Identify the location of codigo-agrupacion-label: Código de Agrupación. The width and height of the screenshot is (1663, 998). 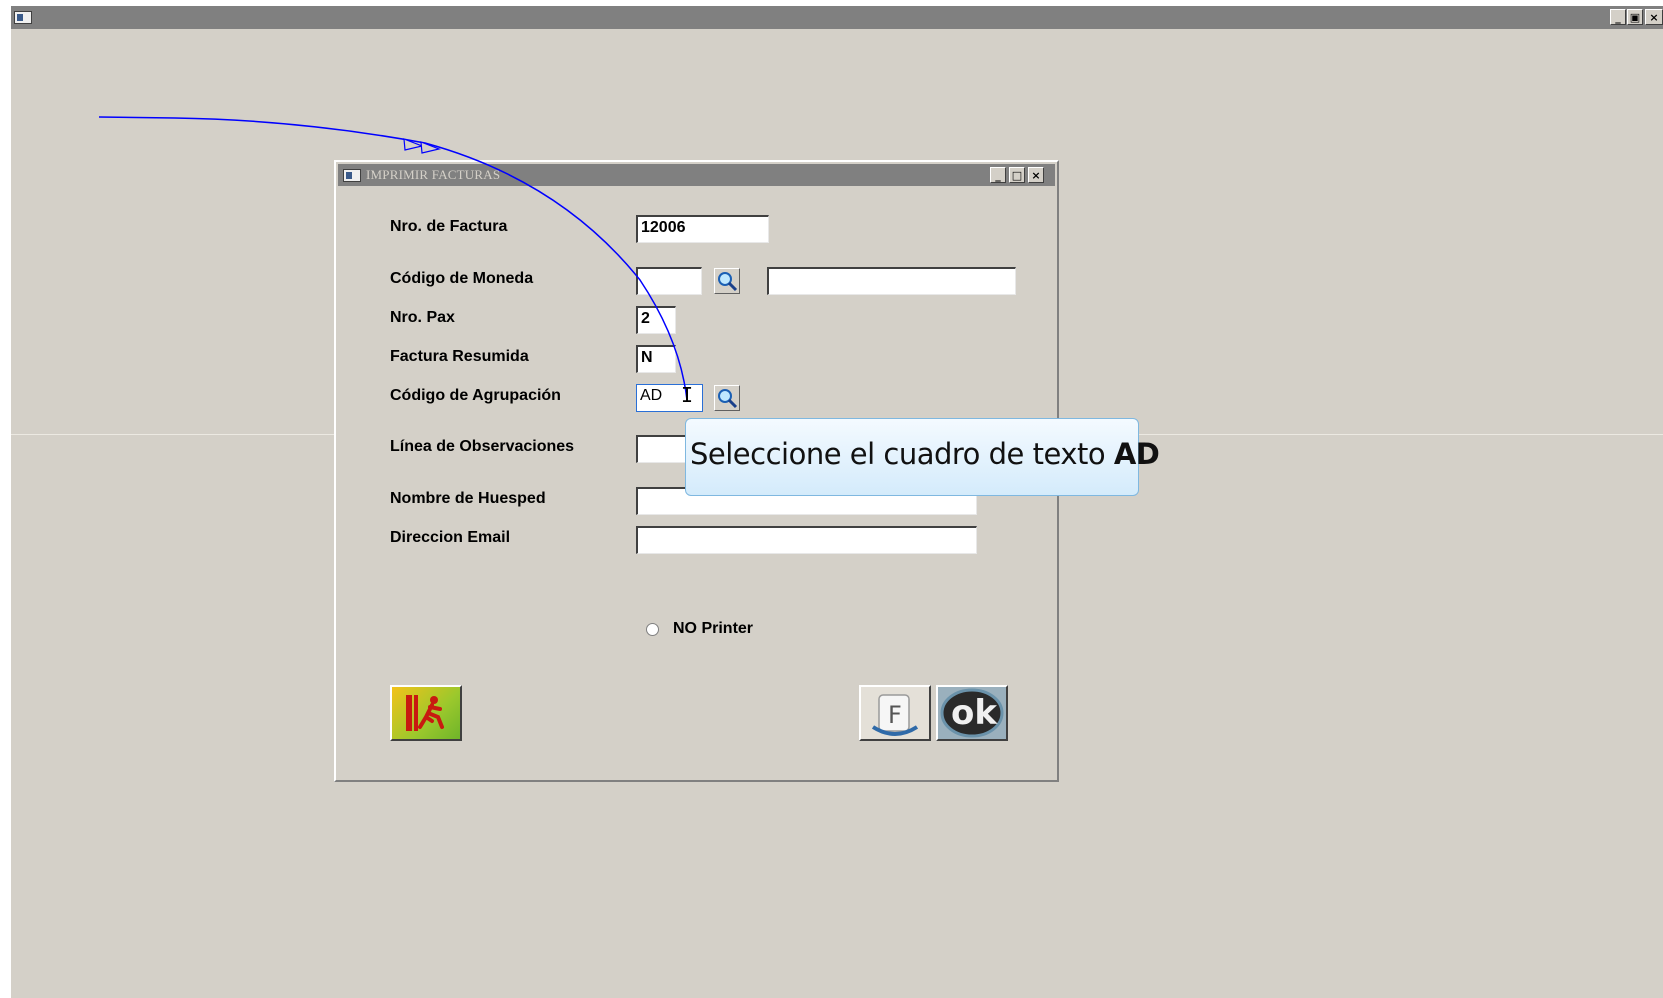
(475, 395).